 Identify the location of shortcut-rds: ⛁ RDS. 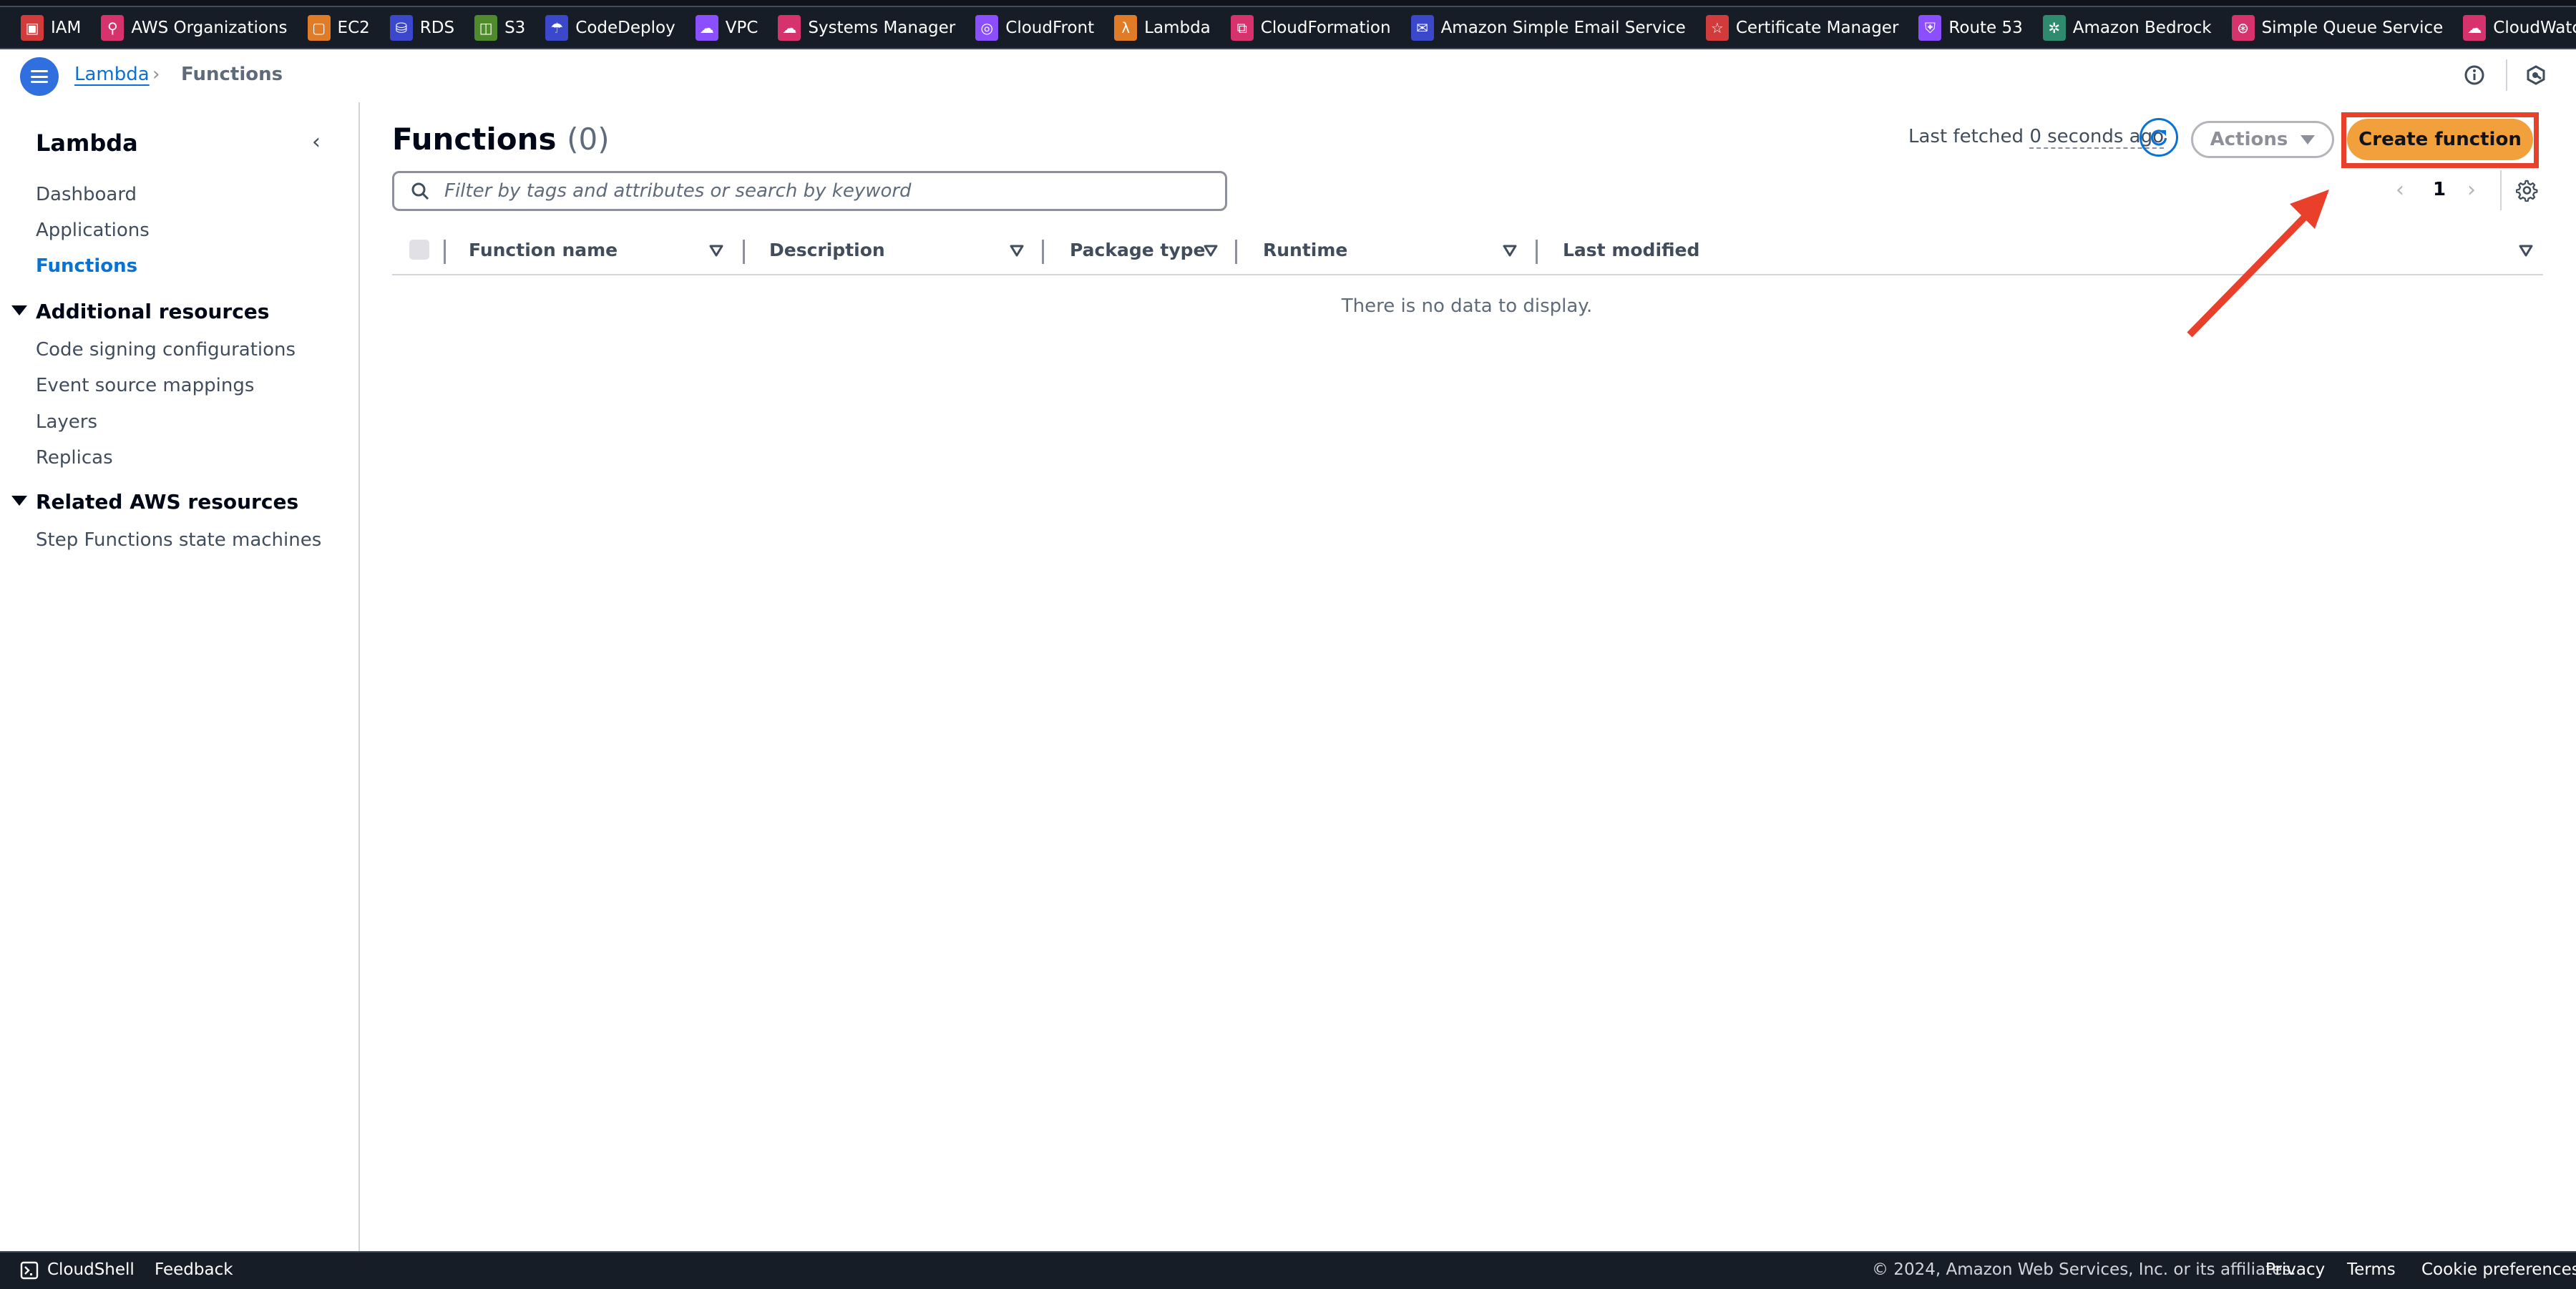
(422, 27).